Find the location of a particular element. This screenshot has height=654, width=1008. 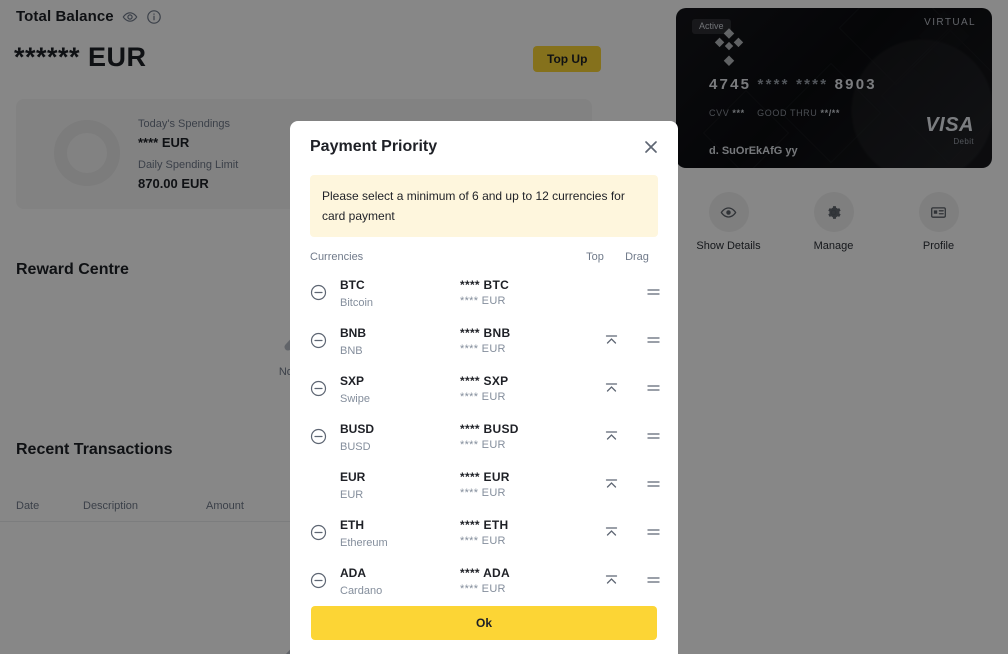

currency-identity: ADA Cardano is located at coordinates (400, 579).